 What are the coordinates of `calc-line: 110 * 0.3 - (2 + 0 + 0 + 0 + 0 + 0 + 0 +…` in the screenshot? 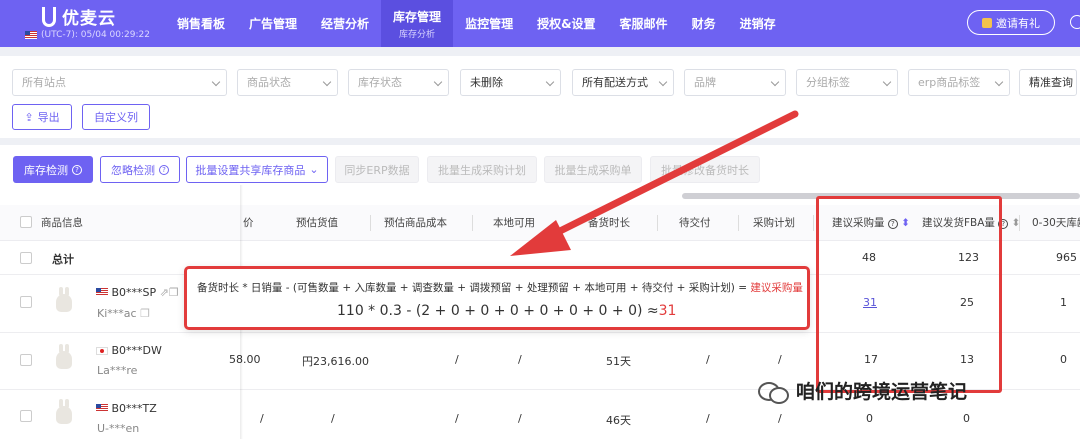 It's located at (506, 311).